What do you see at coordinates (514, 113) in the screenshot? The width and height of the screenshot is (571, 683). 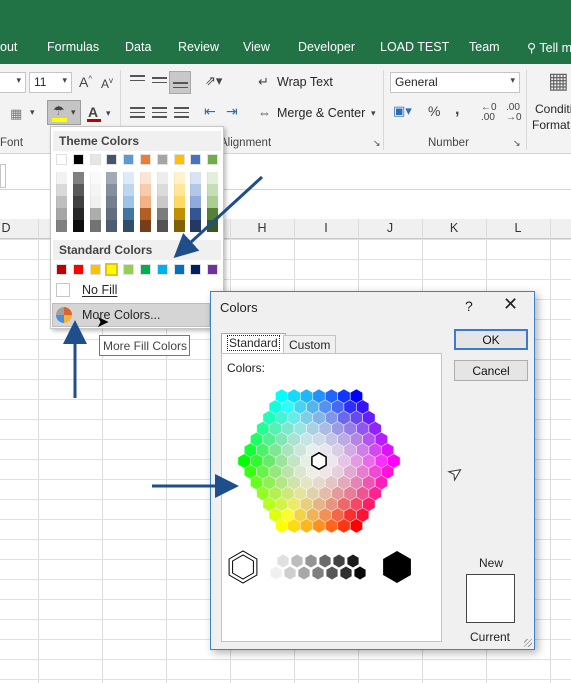 I see `decrease-decimal-icon: .00 →0` at bounding box center [514, 113].